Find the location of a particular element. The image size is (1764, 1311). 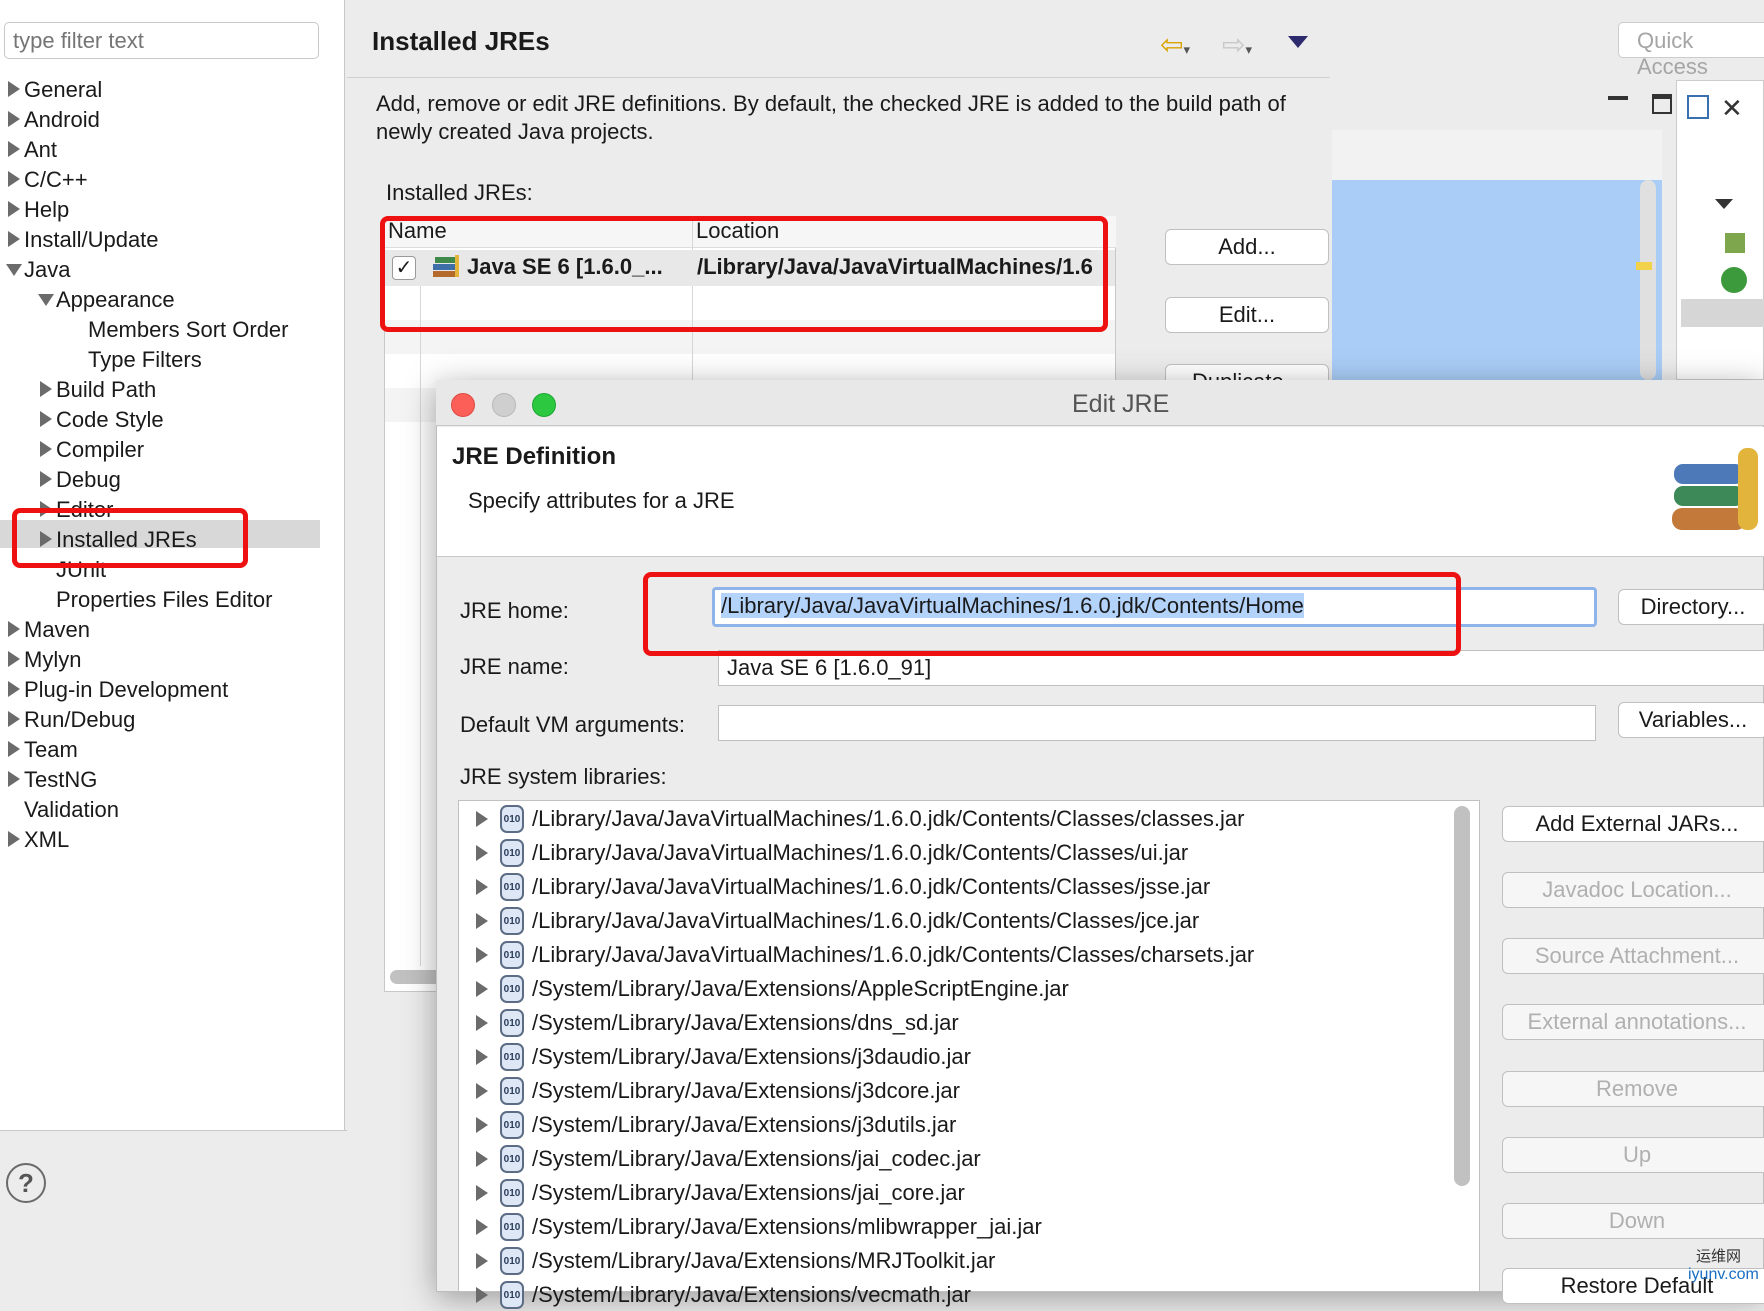

tree-item-install-update: Install/Update is located at coordinates (91, 240).